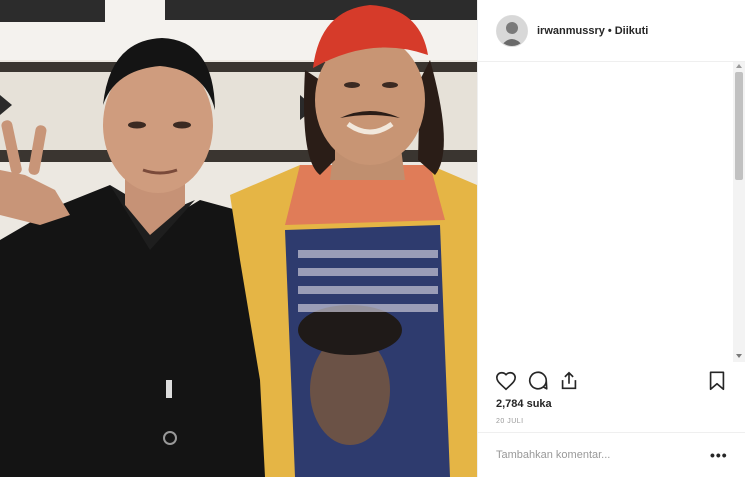 The width and height of the screenshot is (745, 477). I want to click on scroll-down-arrow-icon, so click(739, 356).